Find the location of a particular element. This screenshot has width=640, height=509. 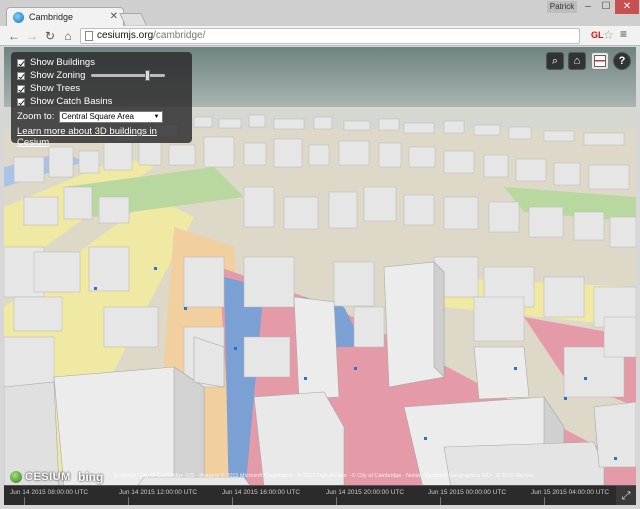

window-minimize-button: – is located at coordinates (588, 7).